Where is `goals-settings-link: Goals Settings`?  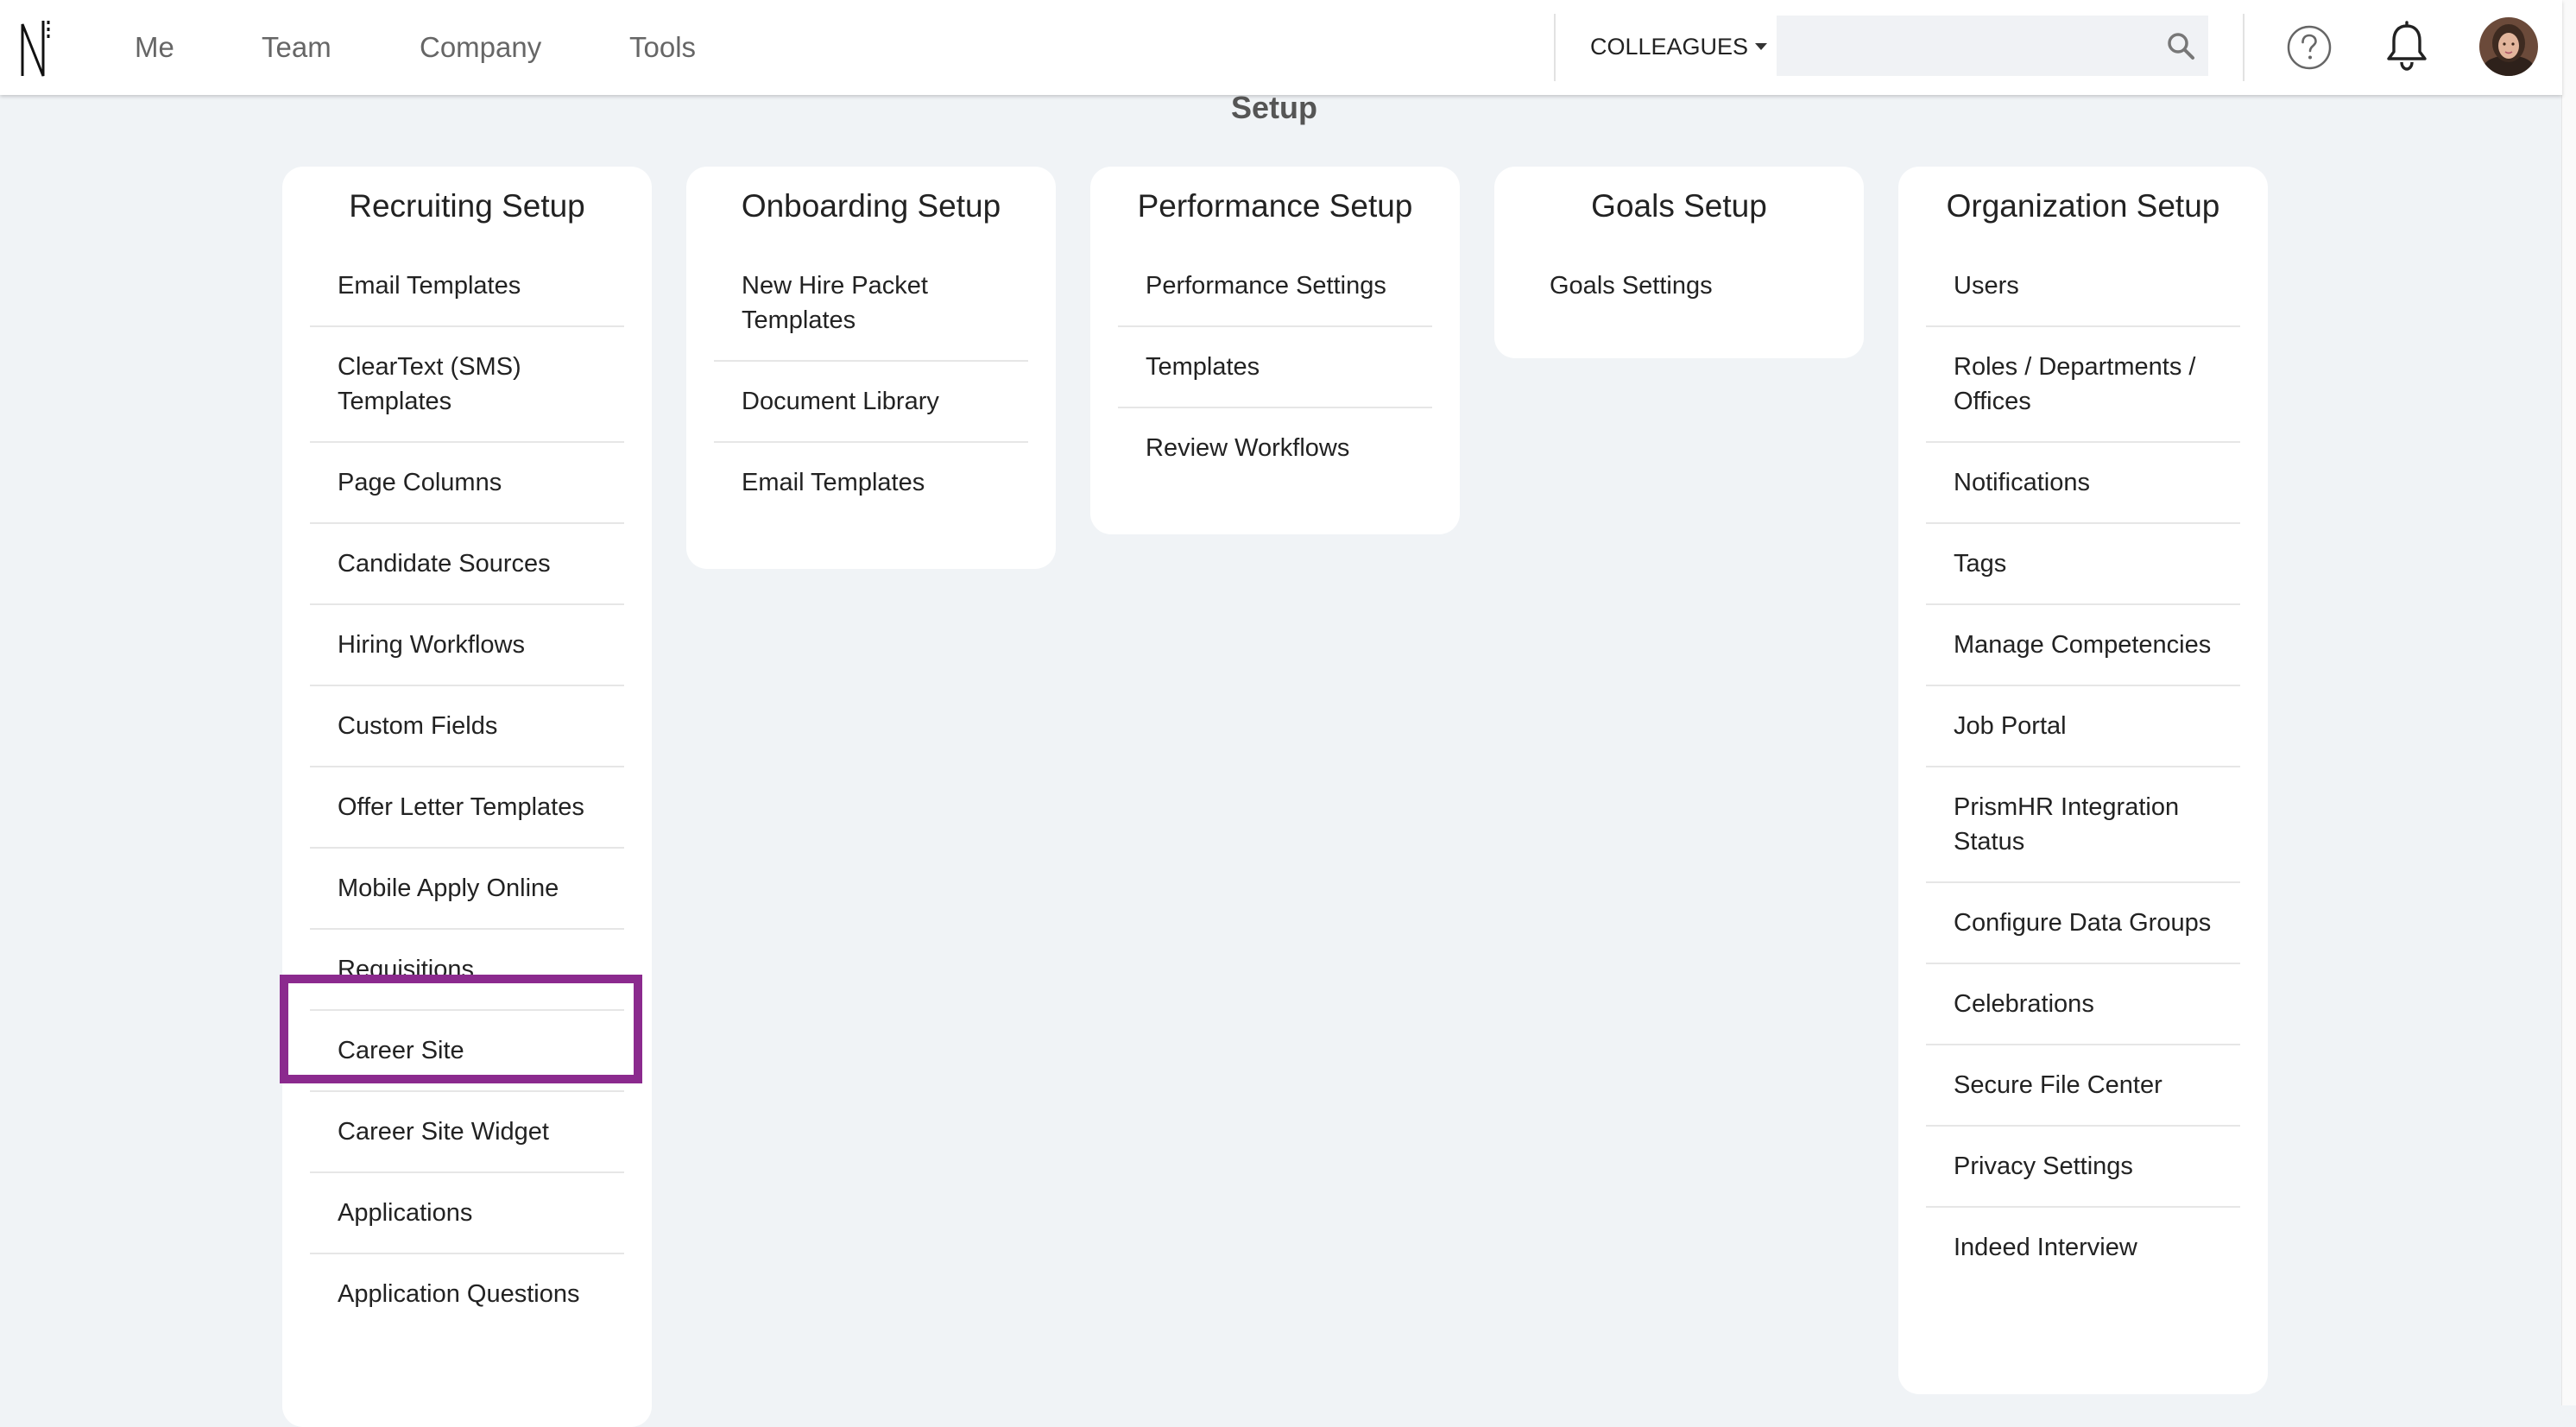
goals-settings-link: Goals Settings is located at coordinates (1679, 285).